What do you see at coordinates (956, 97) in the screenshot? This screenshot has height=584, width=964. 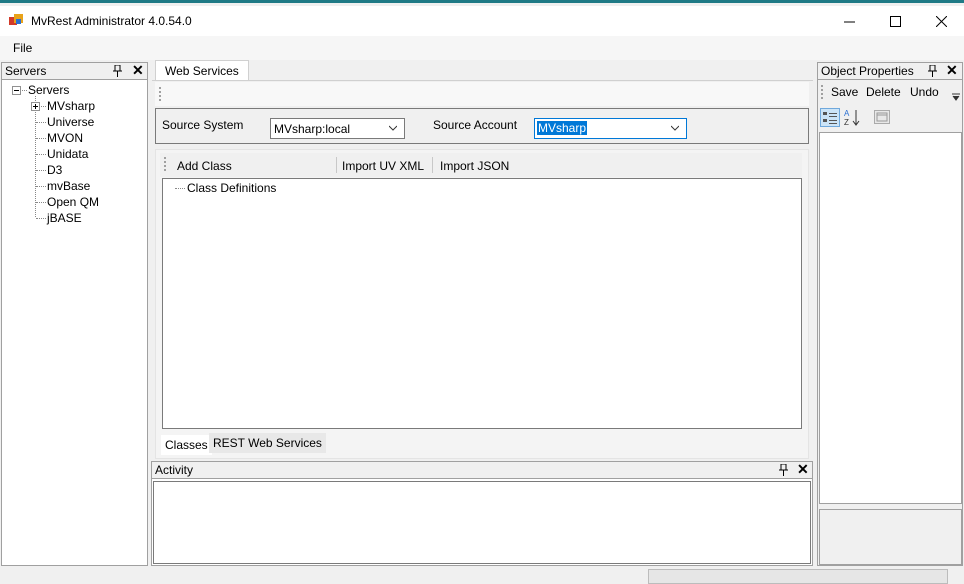 I see `overflow-chevron-icon` at bounding box center [956, 97].